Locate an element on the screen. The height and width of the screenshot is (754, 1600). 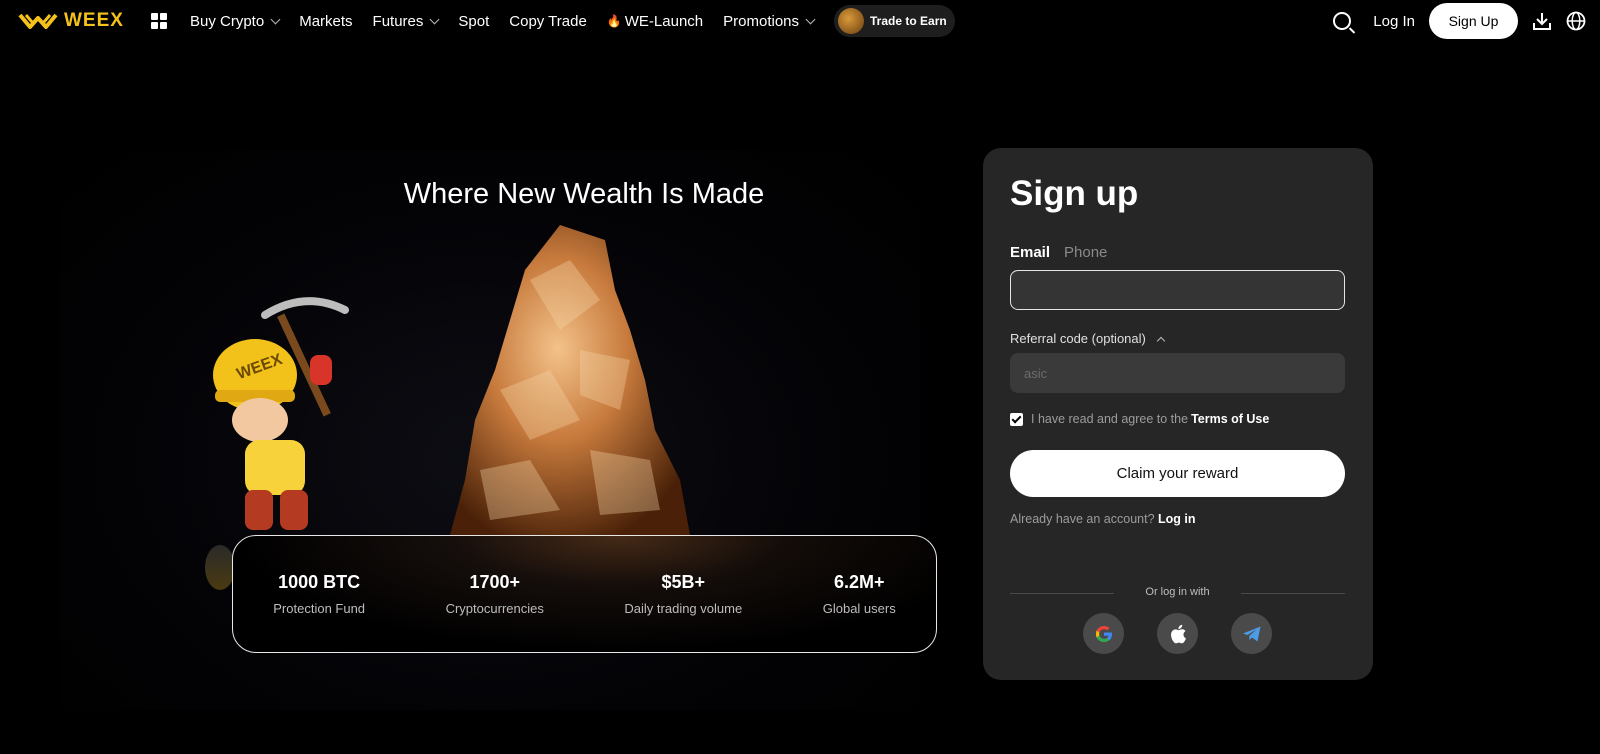
miner-mascot-illustration: WEEX is located at coordinates (281, 413).